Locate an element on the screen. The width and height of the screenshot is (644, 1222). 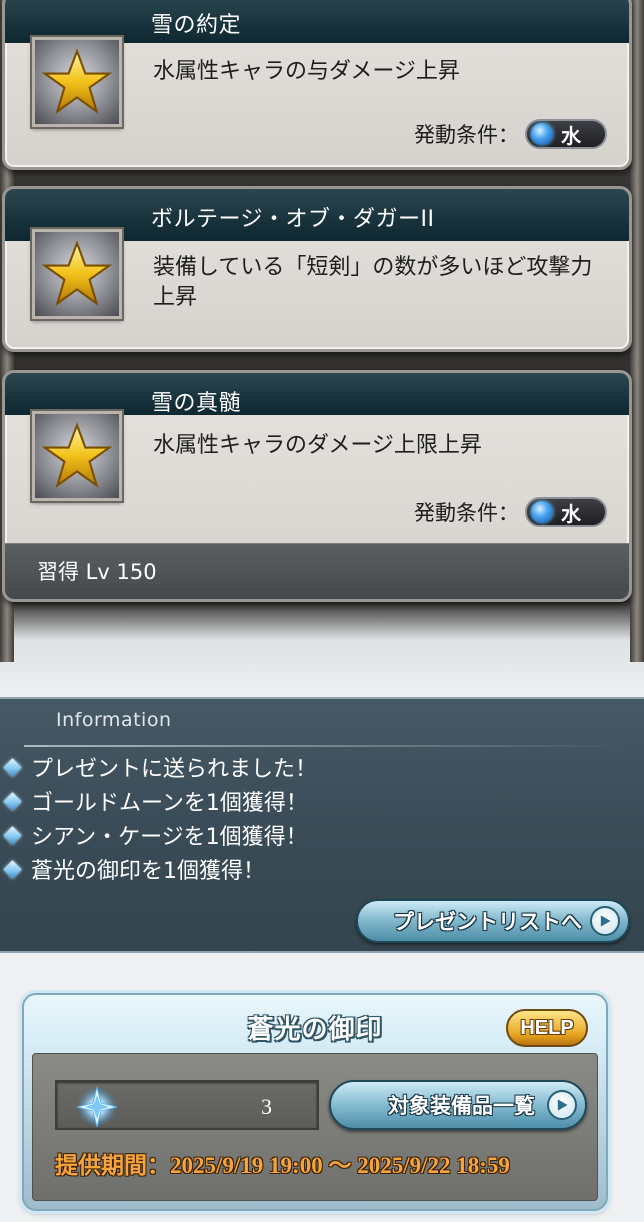
seal-quantity: 3 is located at coordinates (266, 1106).